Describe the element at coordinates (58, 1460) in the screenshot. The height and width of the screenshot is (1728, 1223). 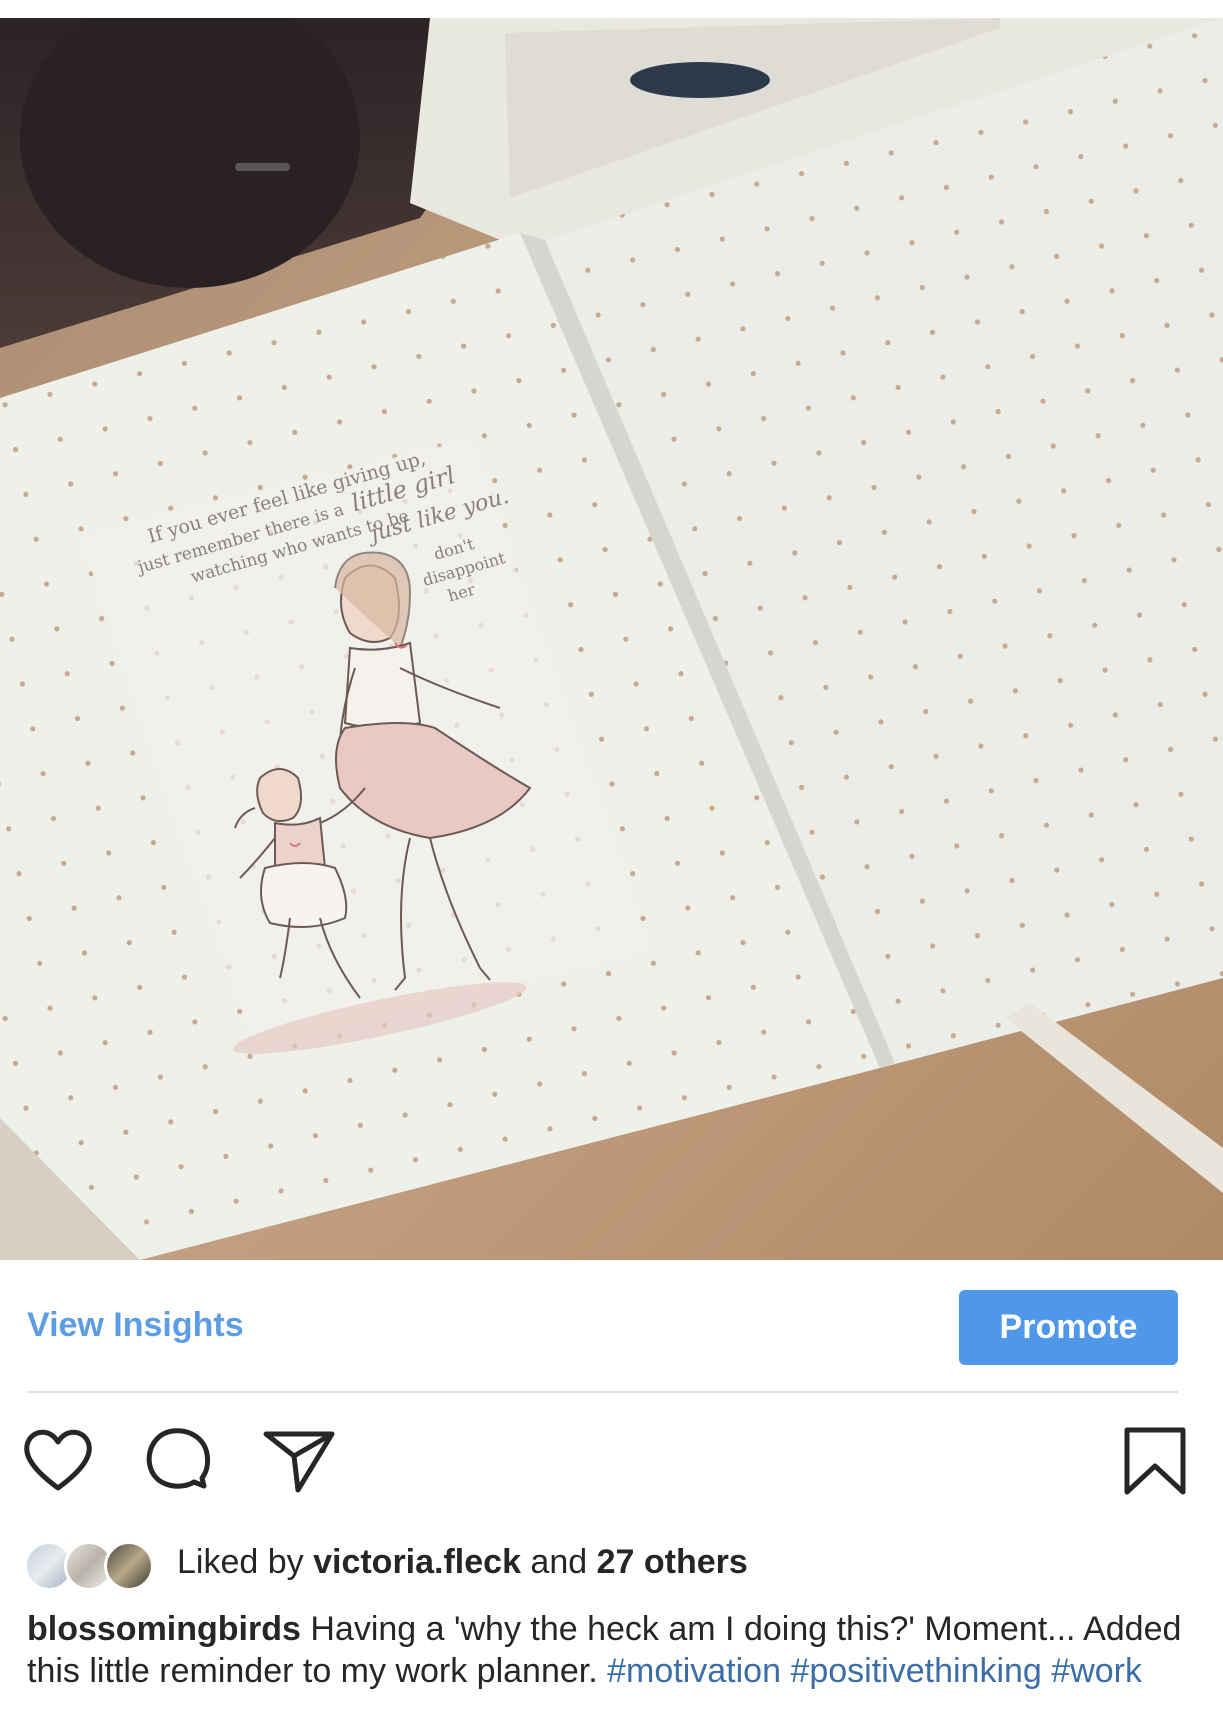
I see `heart-icon` at that location.